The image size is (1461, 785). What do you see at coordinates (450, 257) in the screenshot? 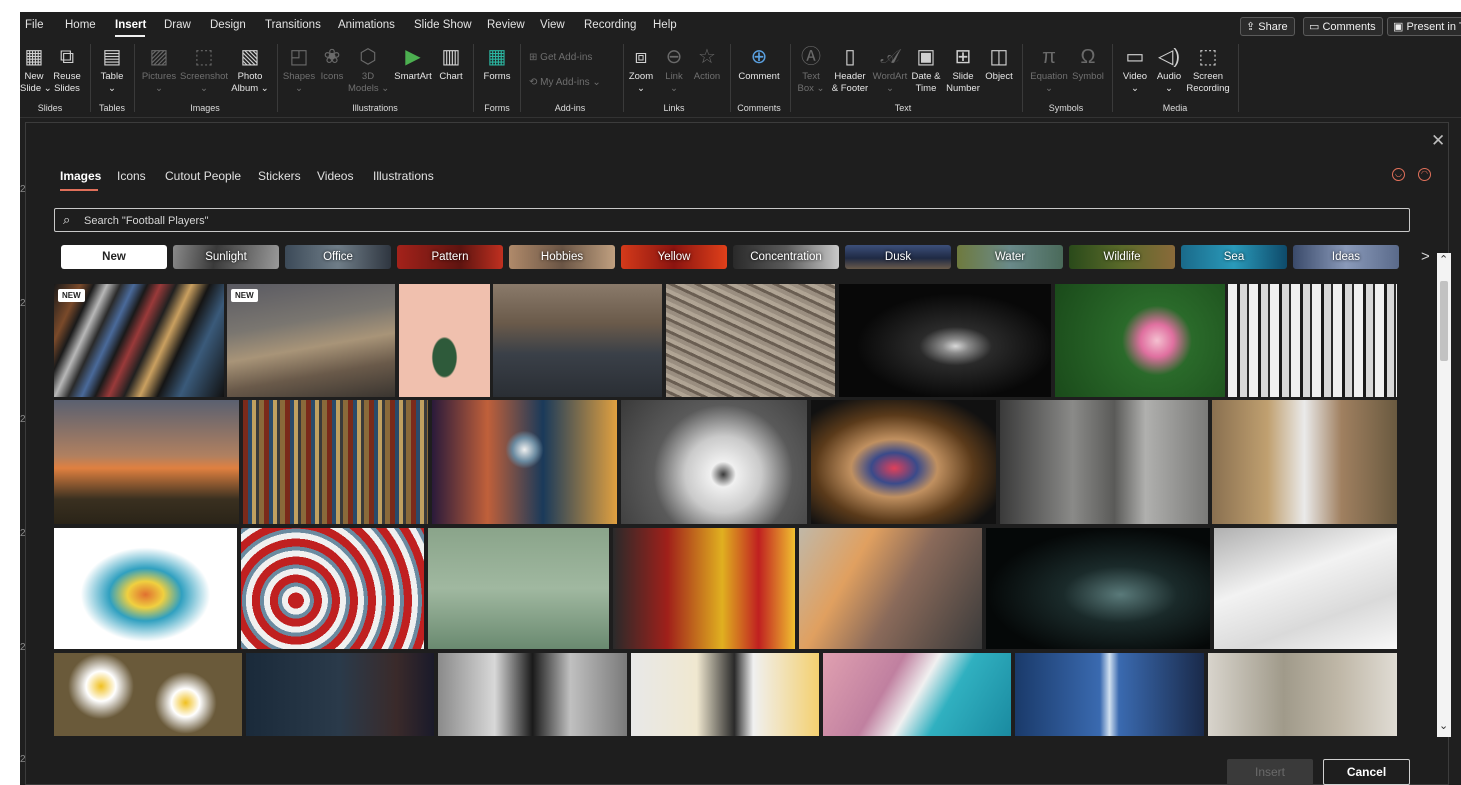
I see `chip-pattern: Pattern` at bounding box center [450, 257].